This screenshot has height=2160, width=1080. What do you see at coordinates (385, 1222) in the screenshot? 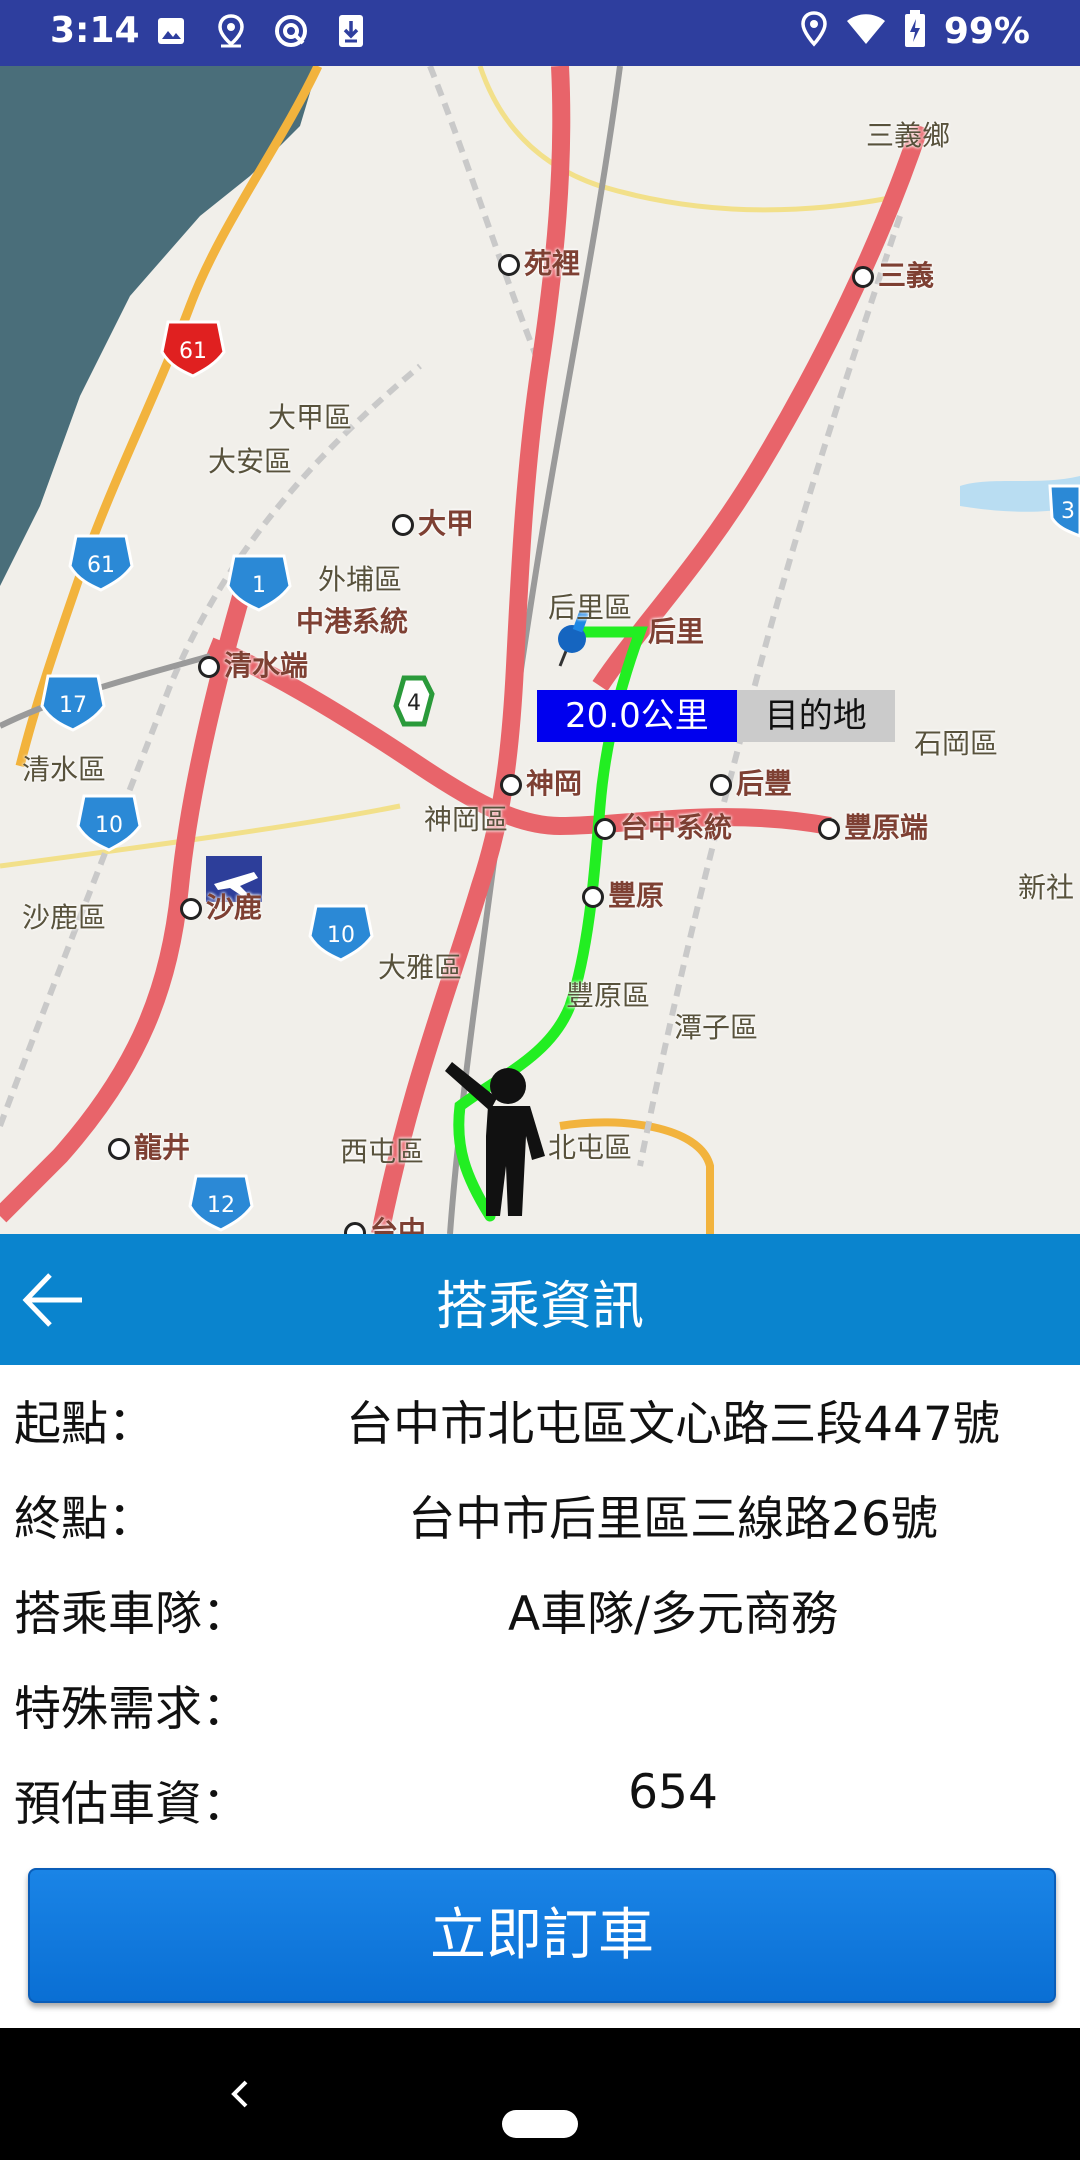
I see `map-label: 台中` at bounding box center [385, 1222].